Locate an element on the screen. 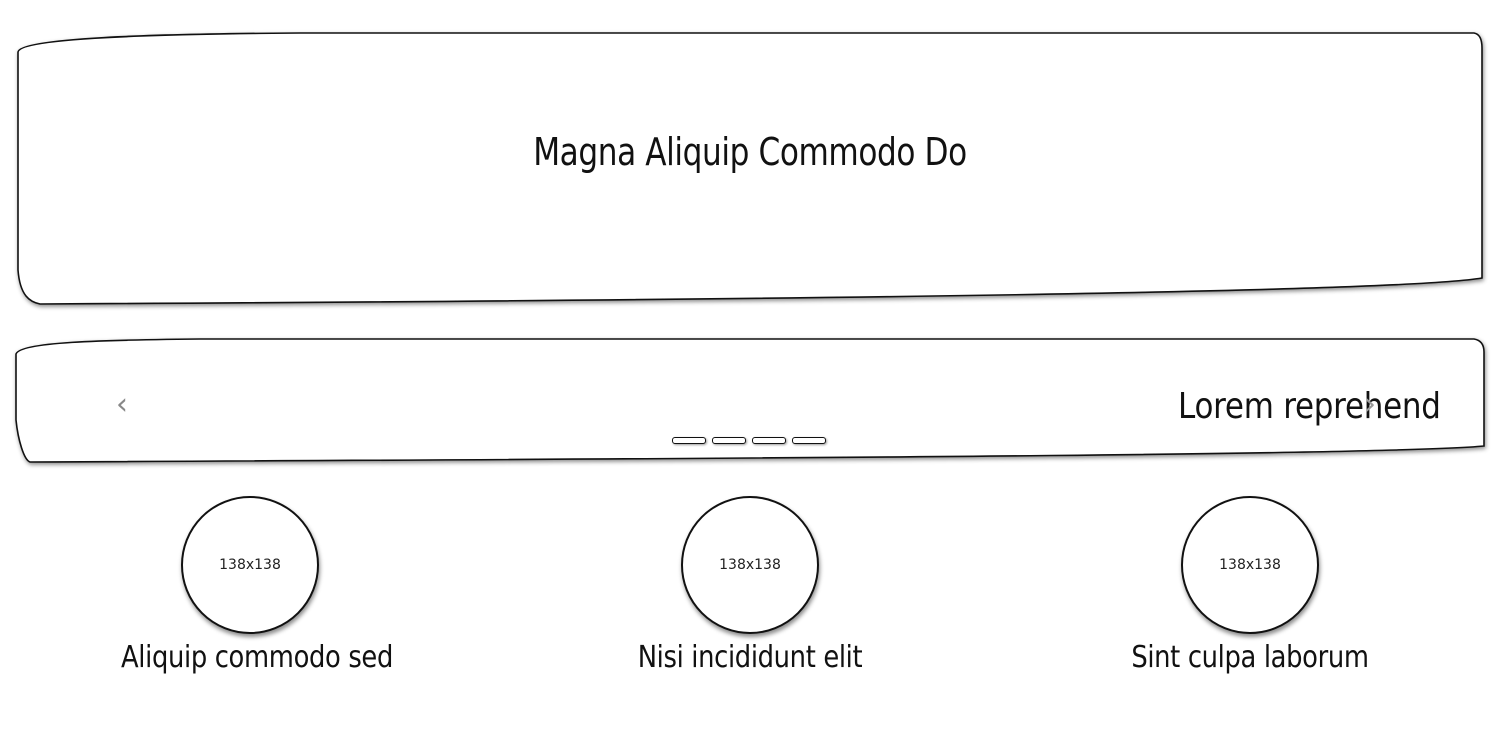 The width and height of the screenshot is (1500, 752). feature-item: 138x138 Sint culpa laborum is located at coordinates (1250, 585).